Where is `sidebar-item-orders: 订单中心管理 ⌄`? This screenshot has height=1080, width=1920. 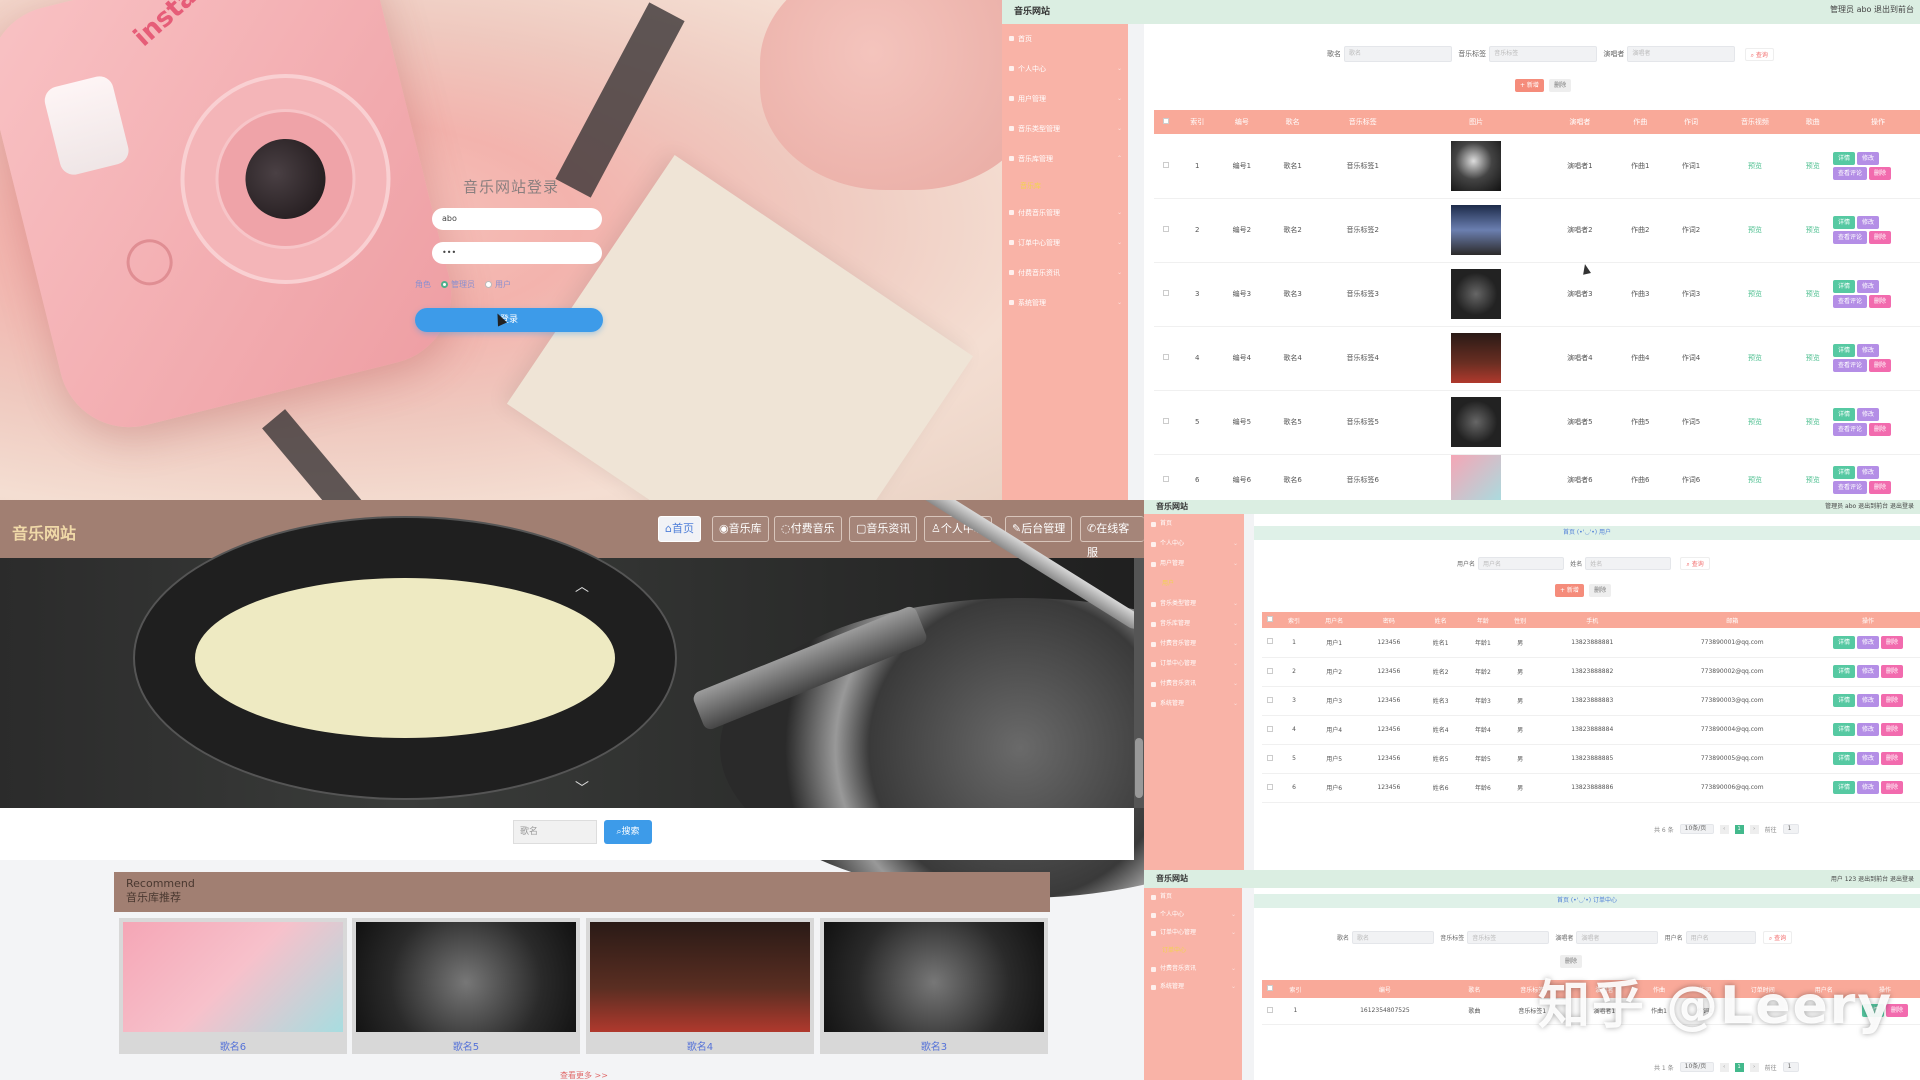
sidebar-item-orders: 订单中心管理 ⌄ is located at coordinates (1065, 243).